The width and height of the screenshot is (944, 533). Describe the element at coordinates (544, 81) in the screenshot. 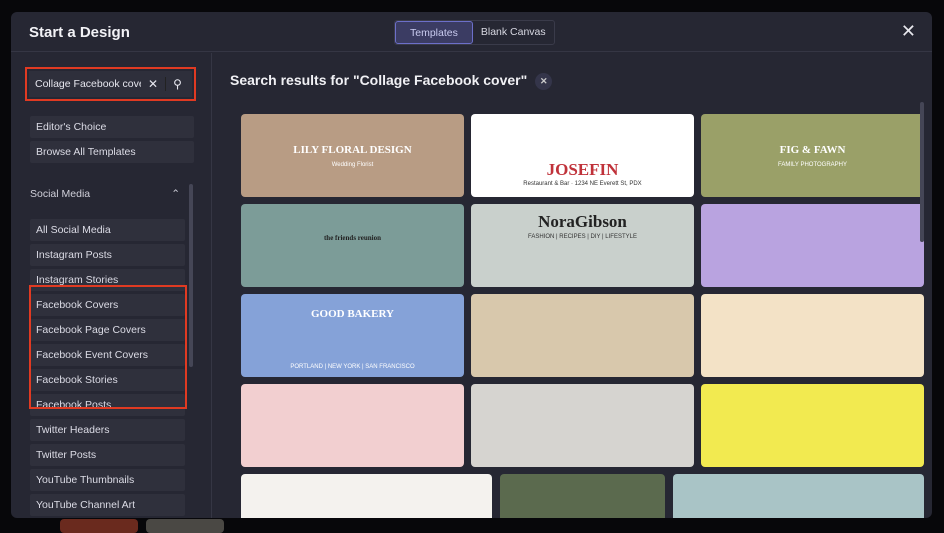

I see `clear-results-icon: ✕` at that location.